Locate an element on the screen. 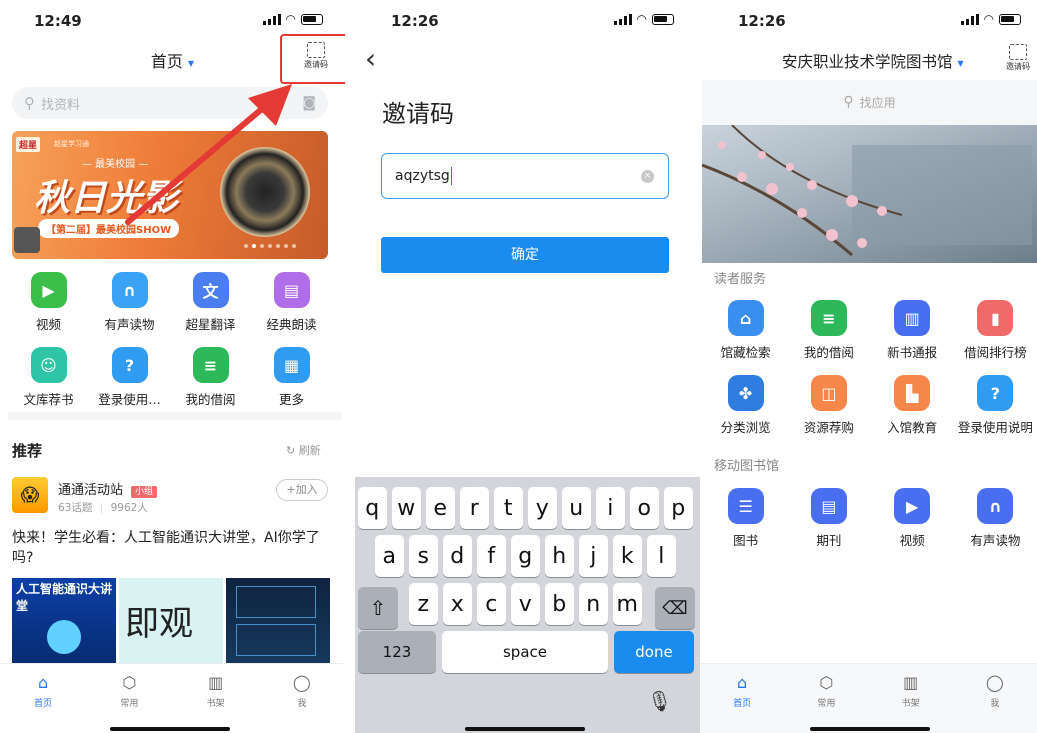 The width and height of the screenshot is (1037, 733). group-avatar: 😱 is located at coordinates (30, 495).